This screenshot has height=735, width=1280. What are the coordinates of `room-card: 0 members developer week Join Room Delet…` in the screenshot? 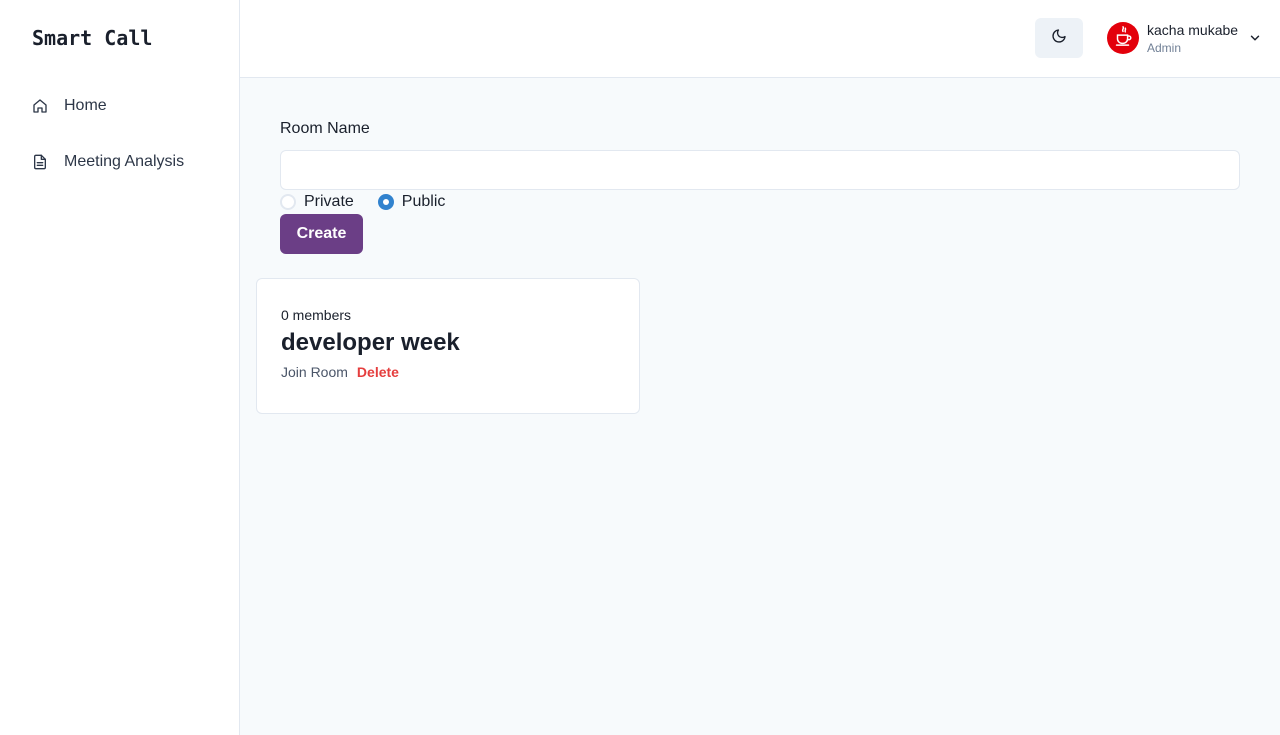 It's located at (448, 346).